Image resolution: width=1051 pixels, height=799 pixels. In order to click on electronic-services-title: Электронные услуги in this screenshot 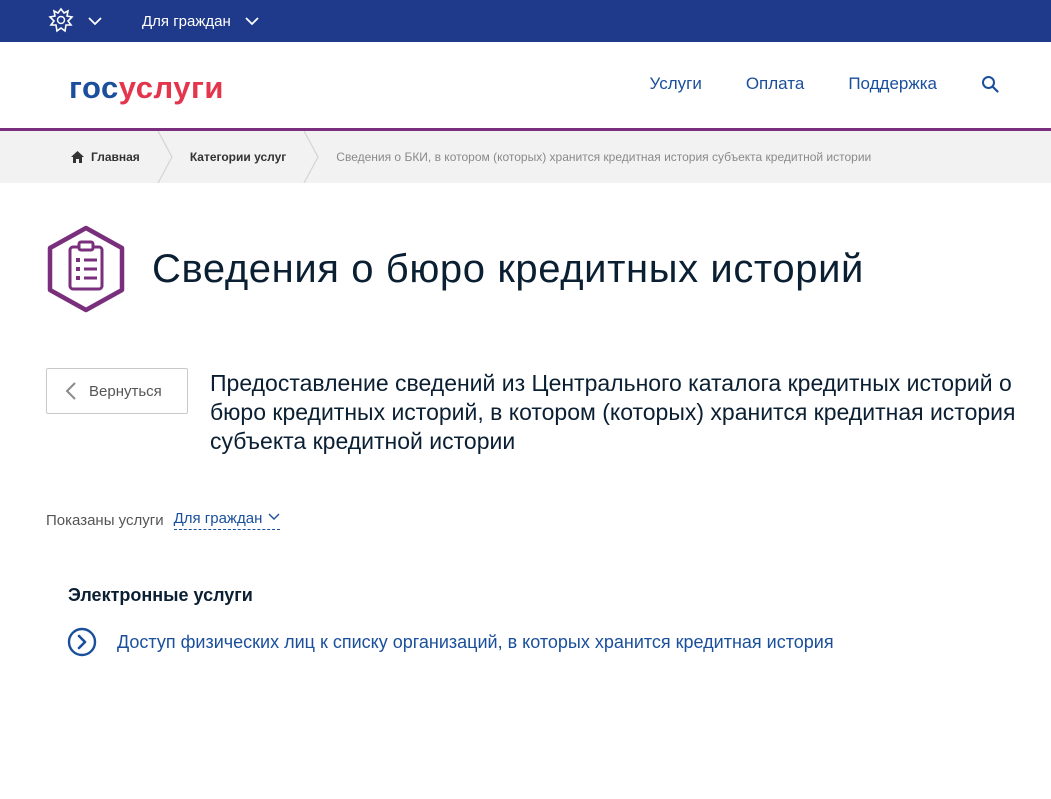, I will do `click(160, 595)`.